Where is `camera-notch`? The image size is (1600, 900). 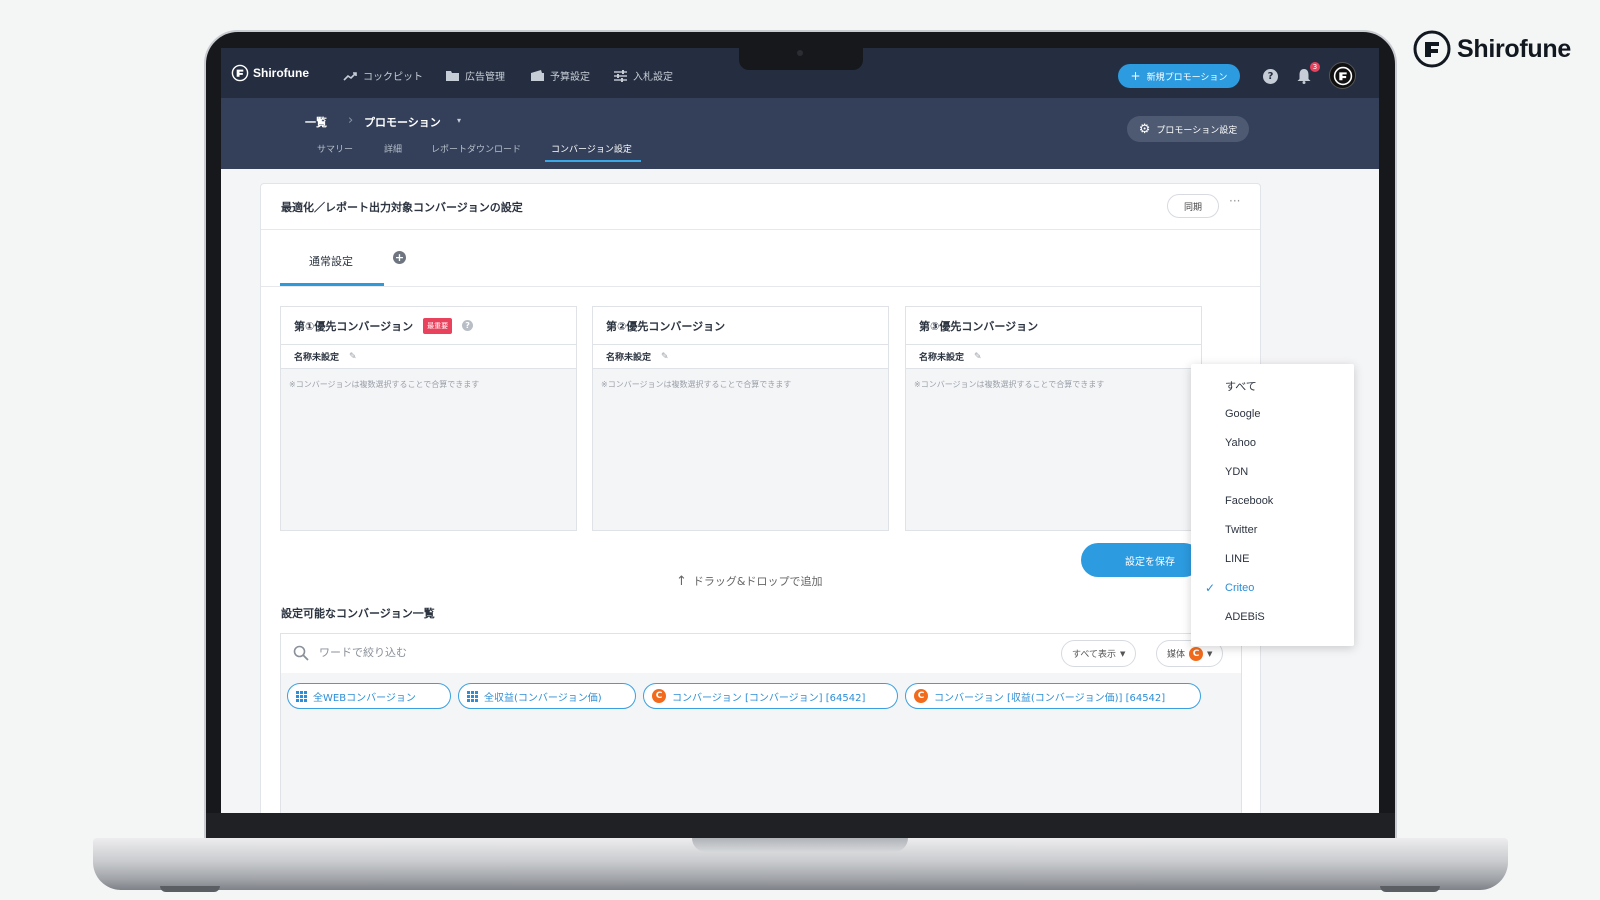 camera-notch is located at coordinates (801, 59).